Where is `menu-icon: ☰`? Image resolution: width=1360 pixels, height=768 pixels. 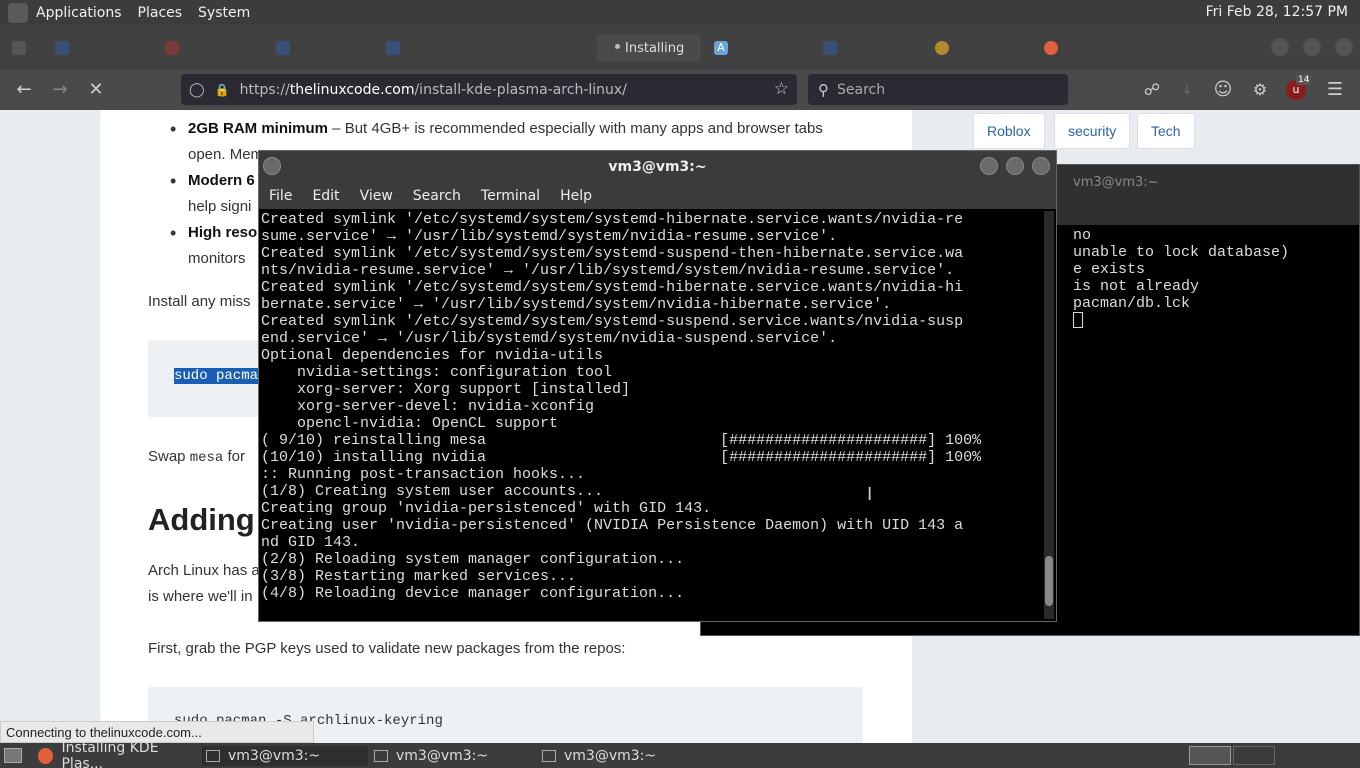
menu-icon: ☰ is located at coordinates (1335, 90).